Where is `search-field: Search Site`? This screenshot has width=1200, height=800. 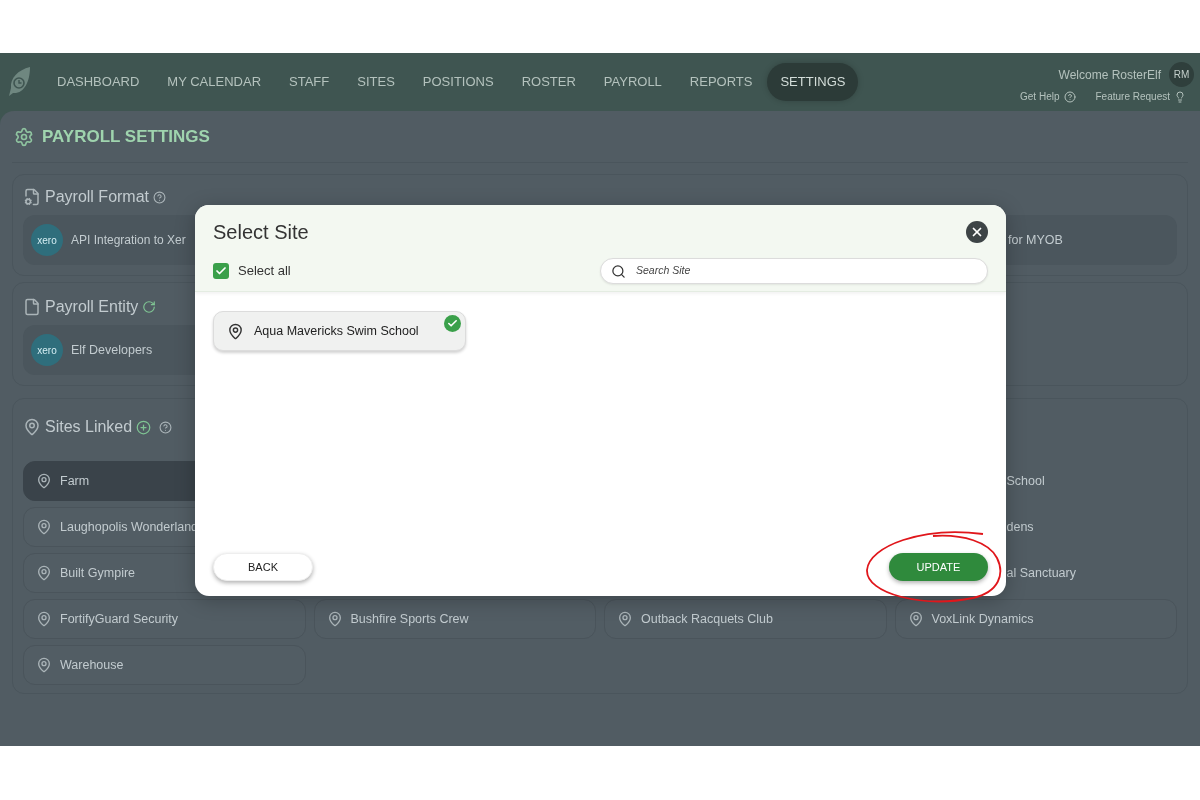 search-field: Search Site is located at coordinates (794, 271).